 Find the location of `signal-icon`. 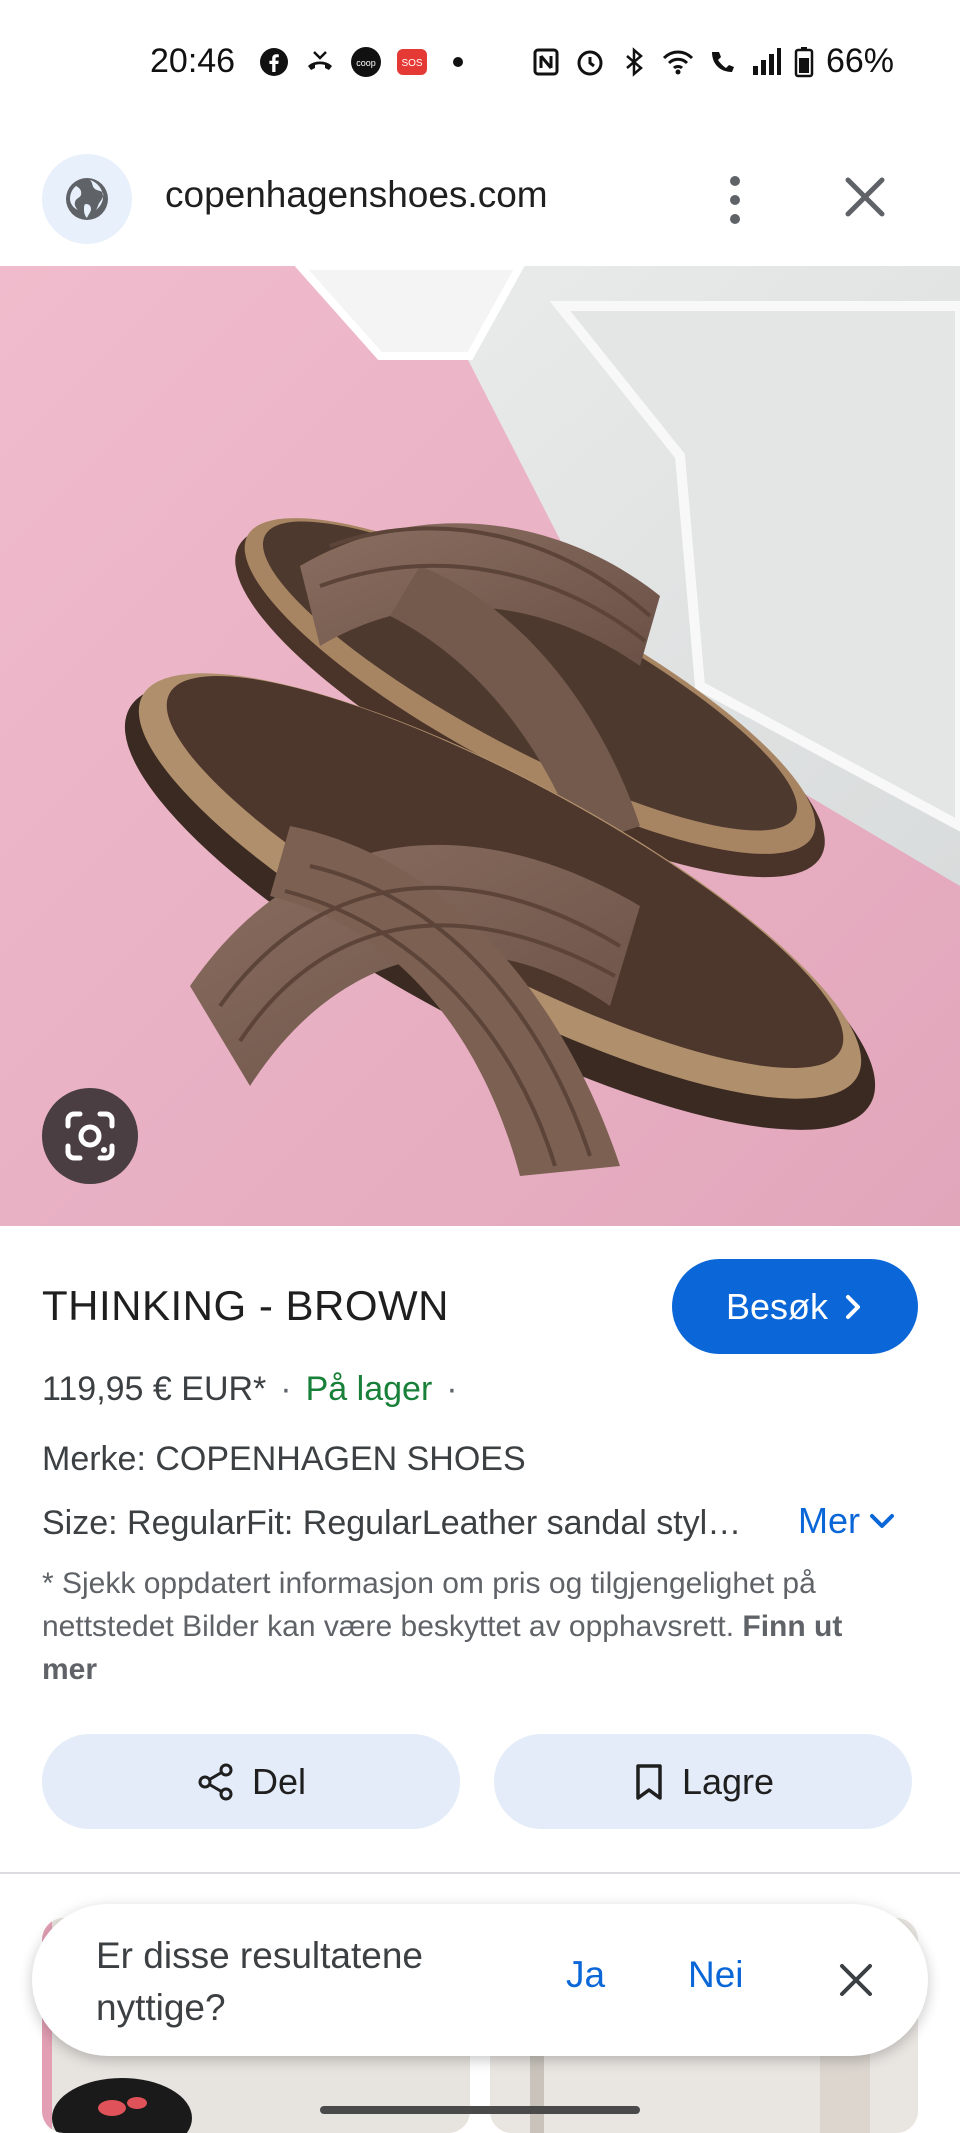

signal-icon is located at coordinates (766, 61).